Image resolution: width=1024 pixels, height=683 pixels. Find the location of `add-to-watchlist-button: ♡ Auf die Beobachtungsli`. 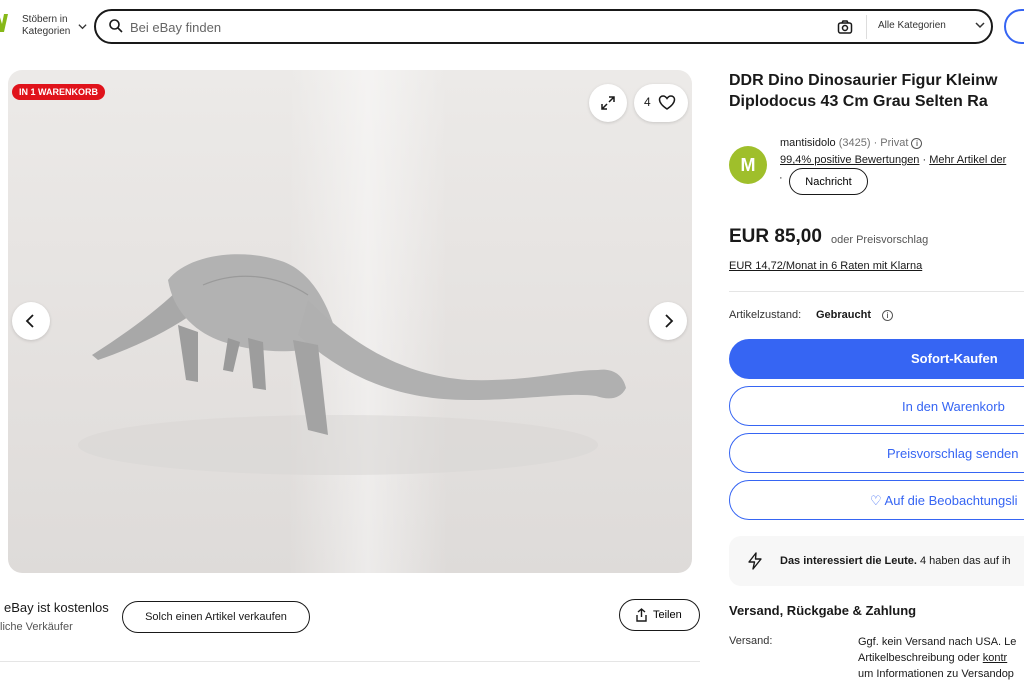

add-to-watchlist-button: ♡ Auf die Beobachtungsli is located at coordinates (876, 500).